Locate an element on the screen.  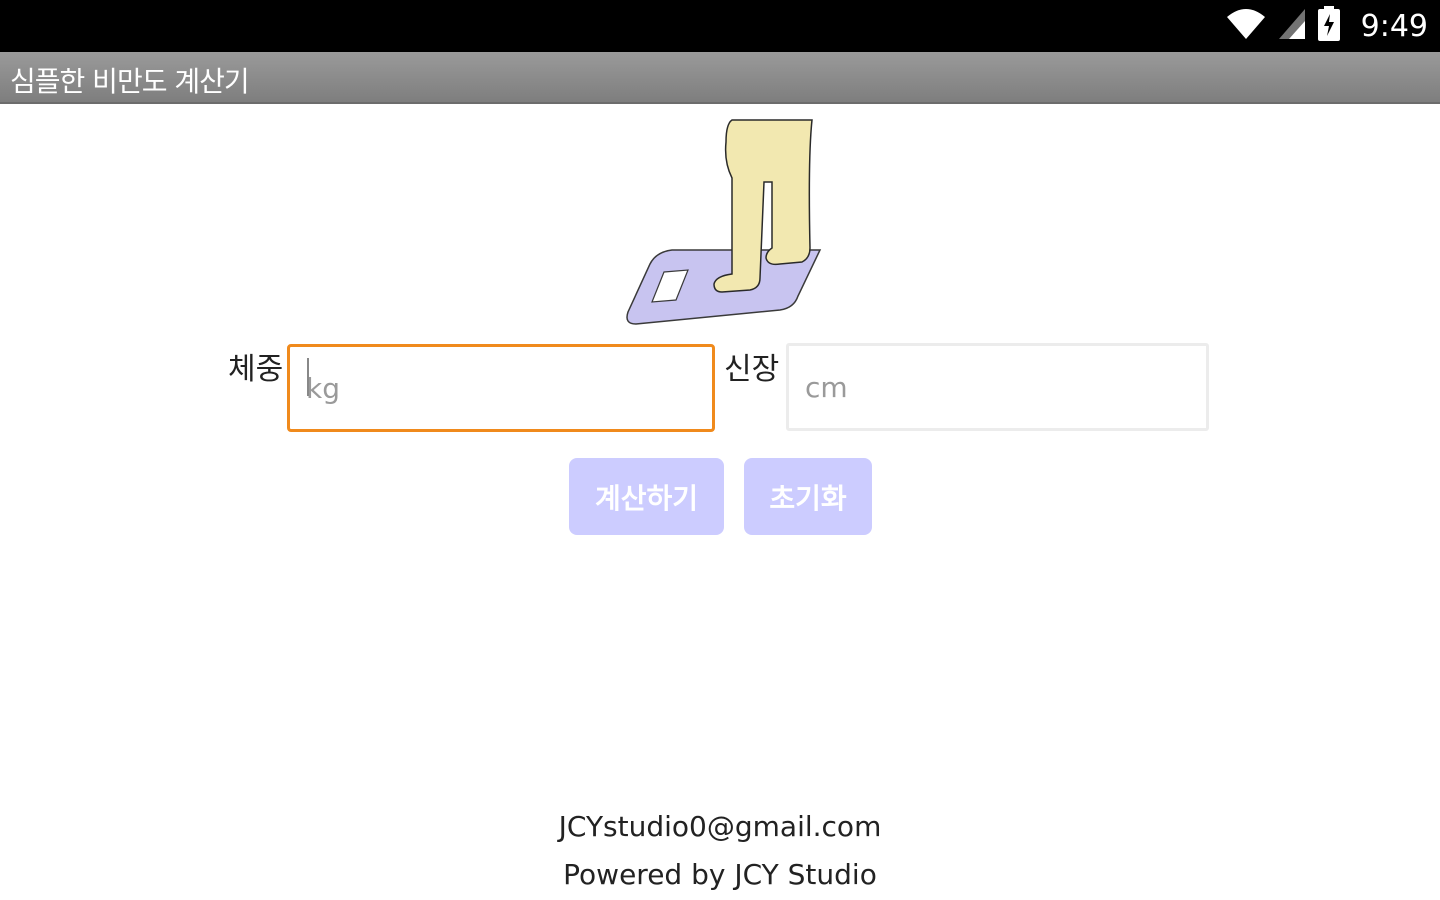
battery-charging-icon is located at coordinates (1329, 26).